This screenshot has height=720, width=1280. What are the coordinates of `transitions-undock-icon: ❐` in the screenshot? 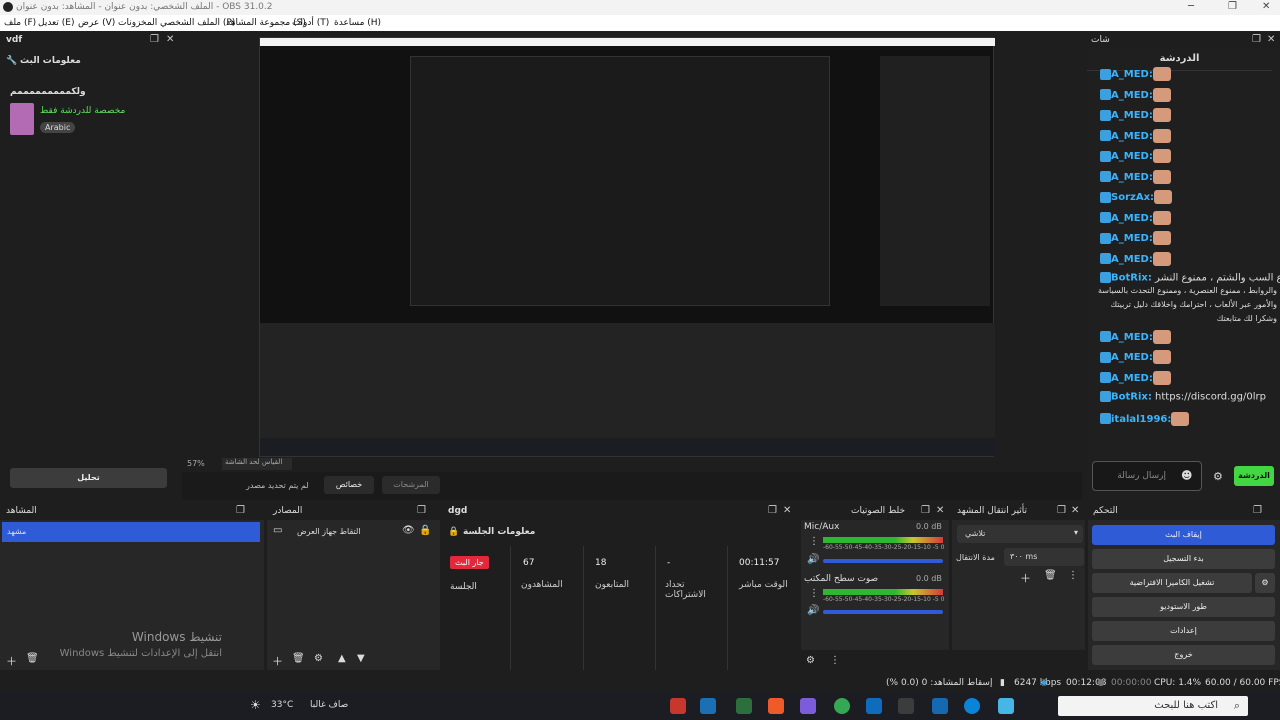 It's located at (1061, 510).